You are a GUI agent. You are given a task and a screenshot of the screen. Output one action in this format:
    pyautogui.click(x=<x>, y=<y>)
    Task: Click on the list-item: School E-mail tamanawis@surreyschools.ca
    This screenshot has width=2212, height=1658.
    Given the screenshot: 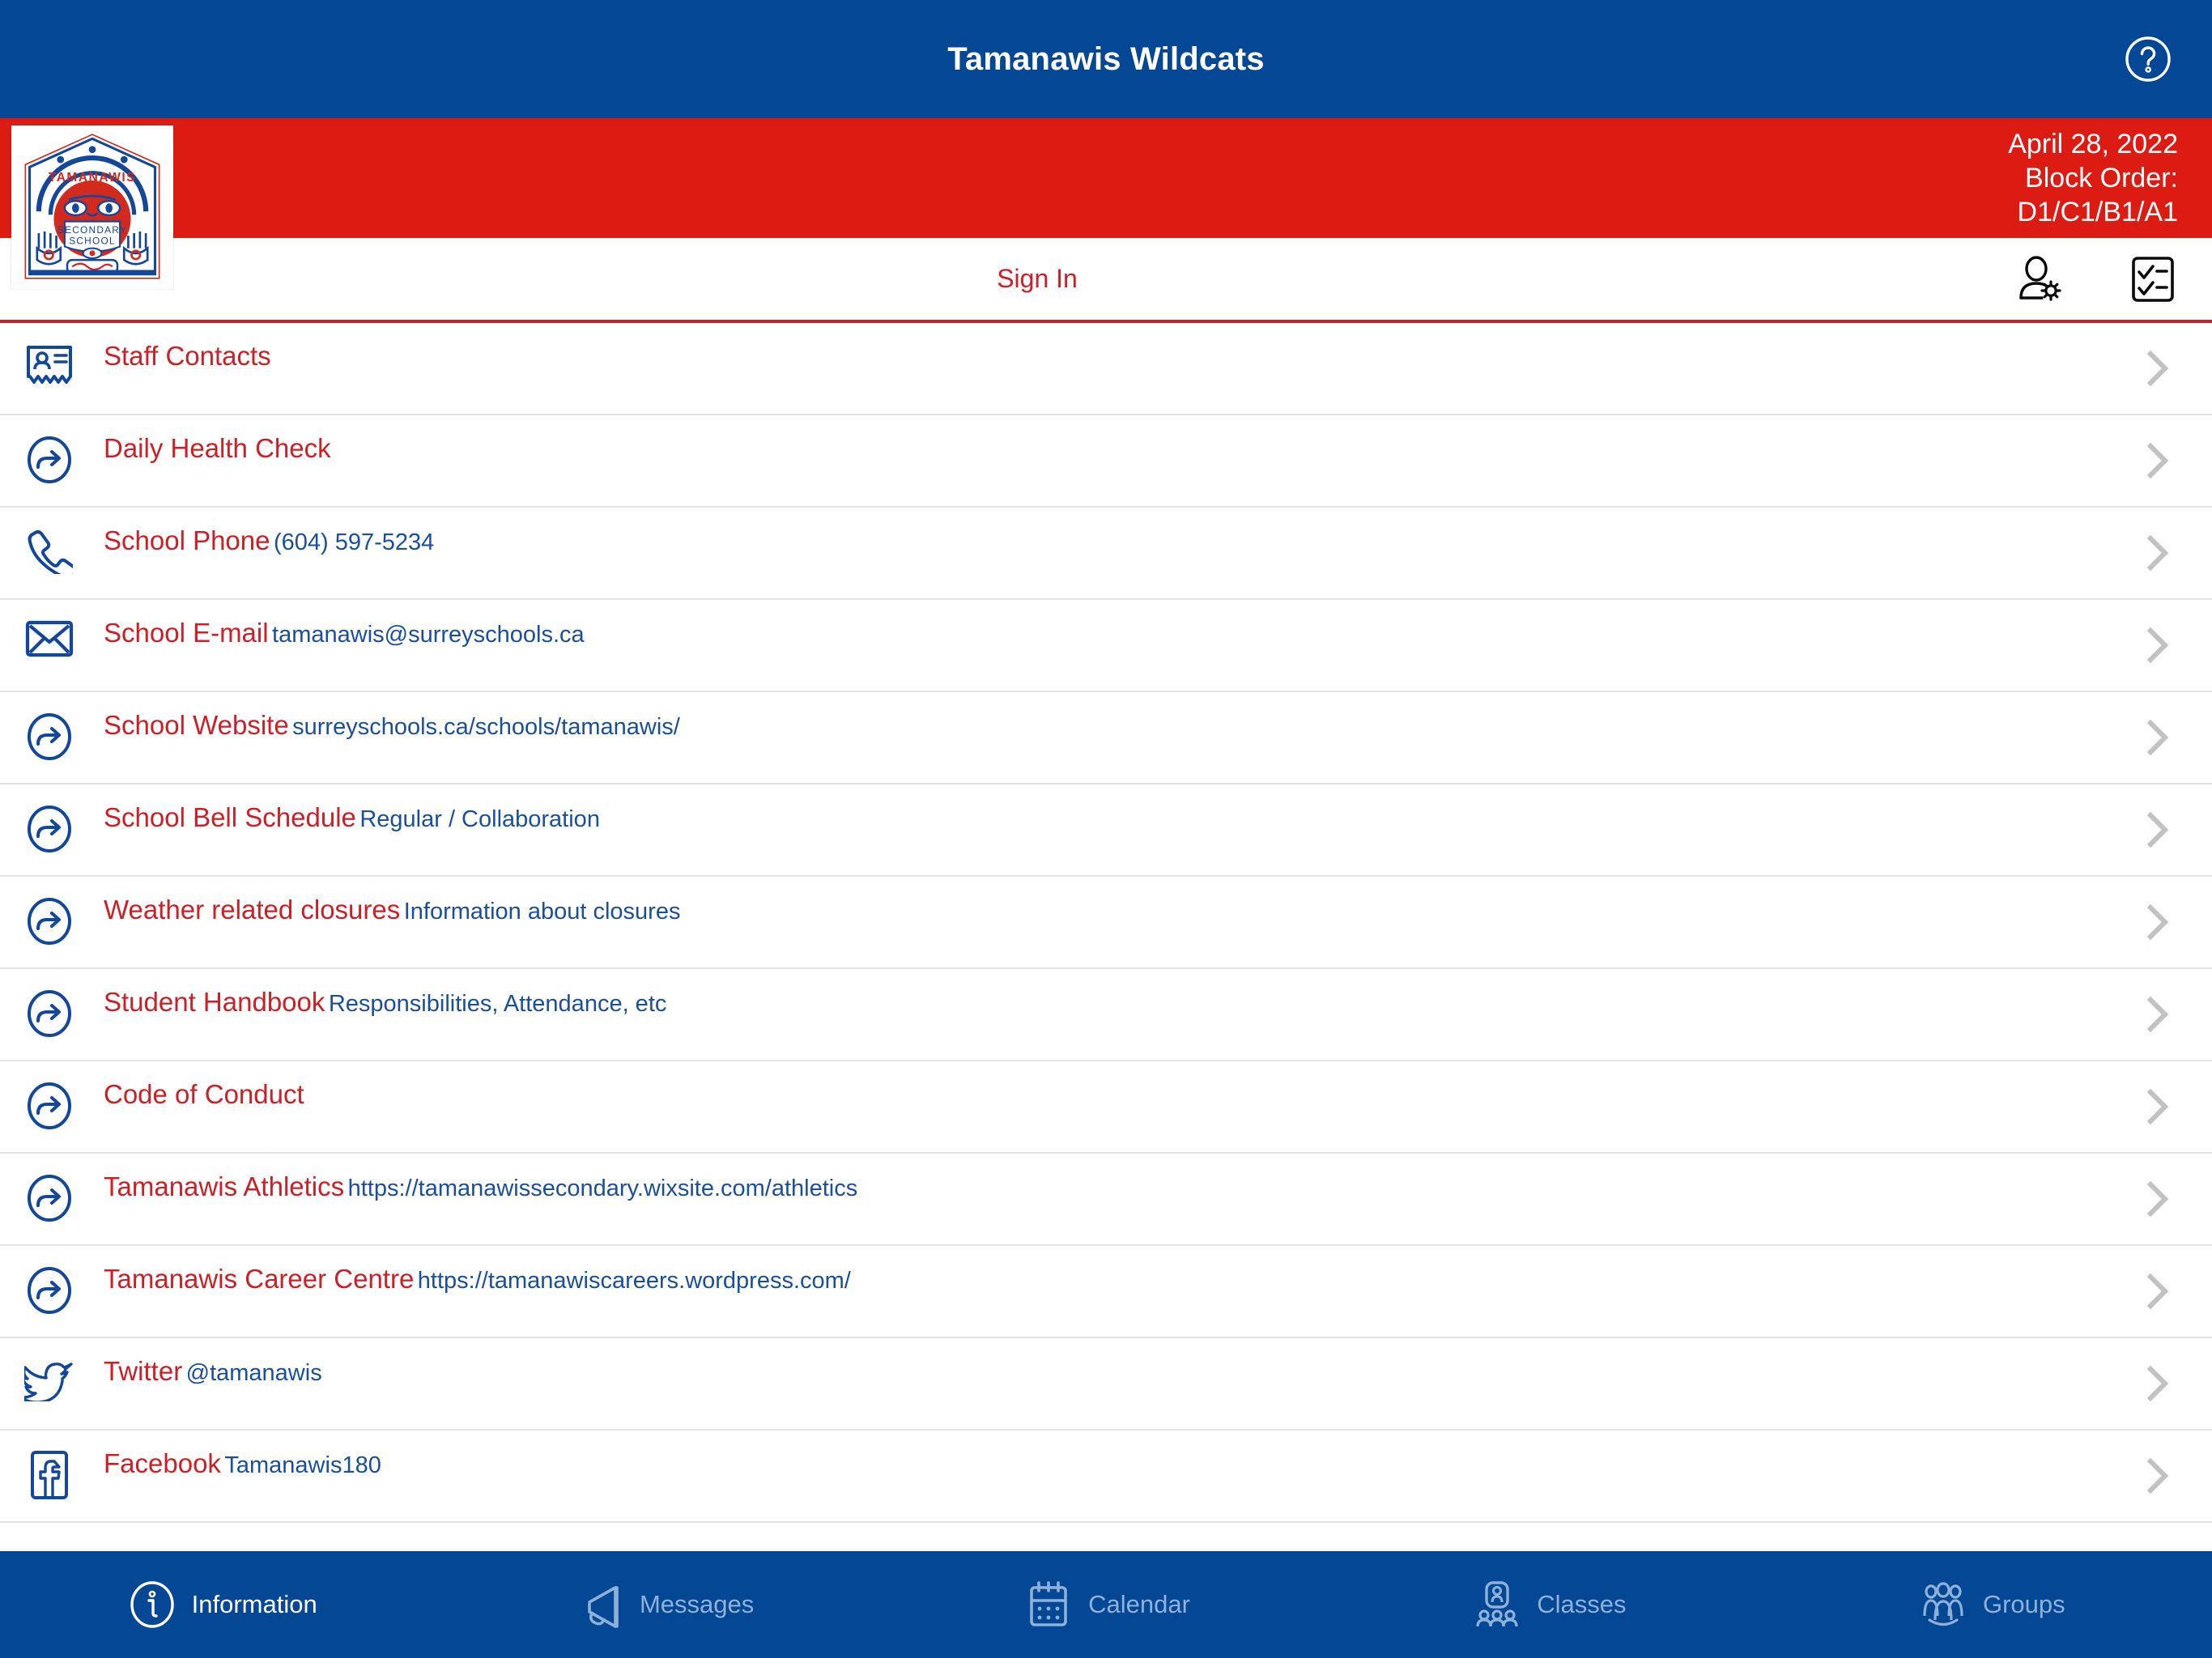 What is the action you would take?
    pyautogui.click(x=1106, y=646)
    